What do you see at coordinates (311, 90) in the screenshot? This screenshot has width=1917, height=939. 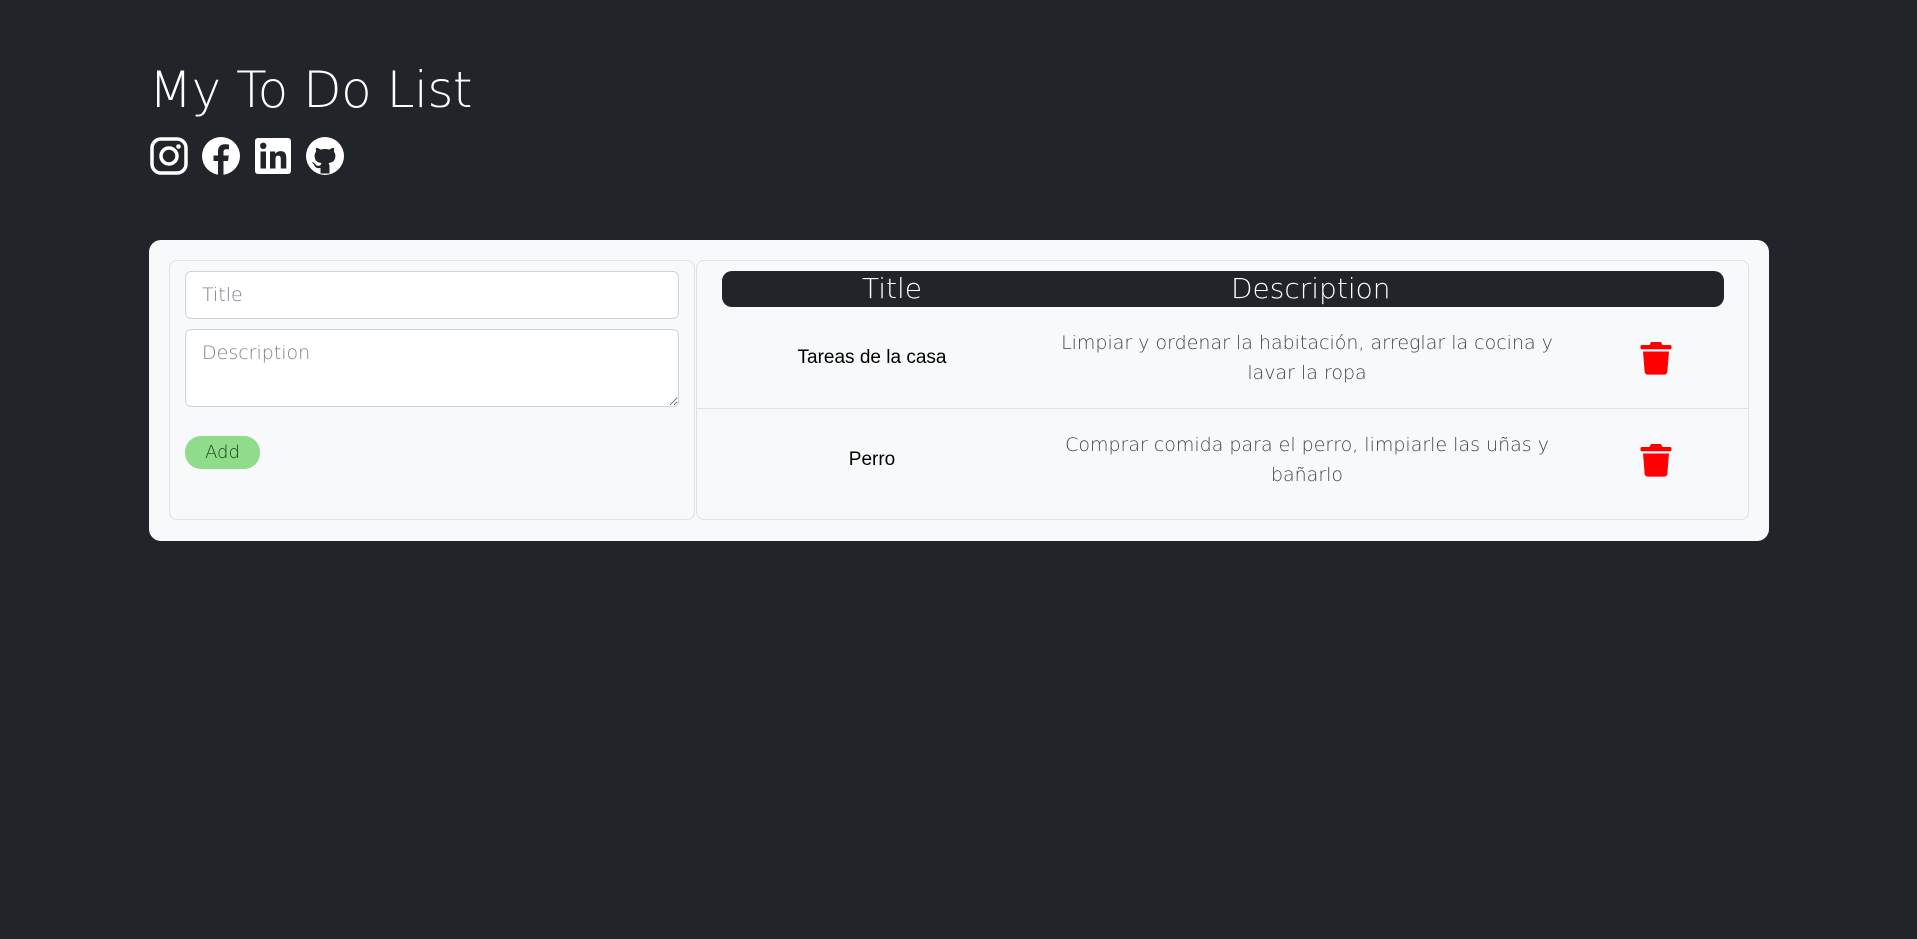 I see `page-title: My To Do List` at bounding box center [311, 90].